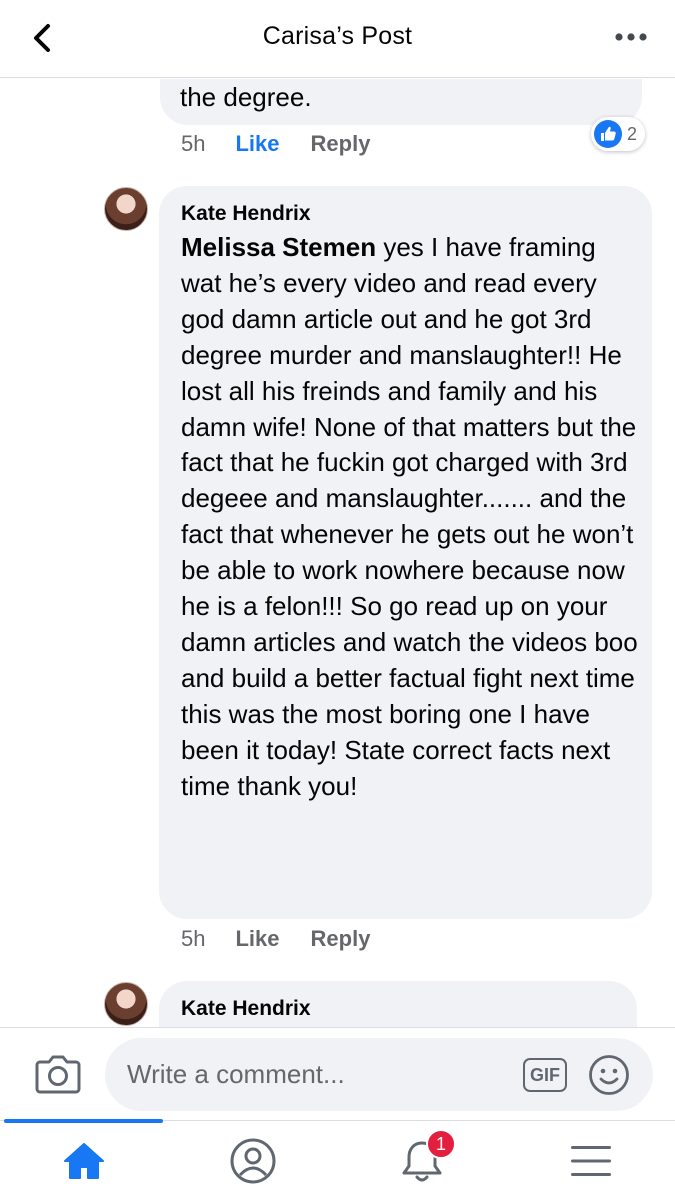 Image resolution: width=675 pixels, height=1200 pixels. What do you see at coordinates (337, 1159) in the screenshot?
I see `bottom-tab-bar: 1` at bounding box center [337, 1159].